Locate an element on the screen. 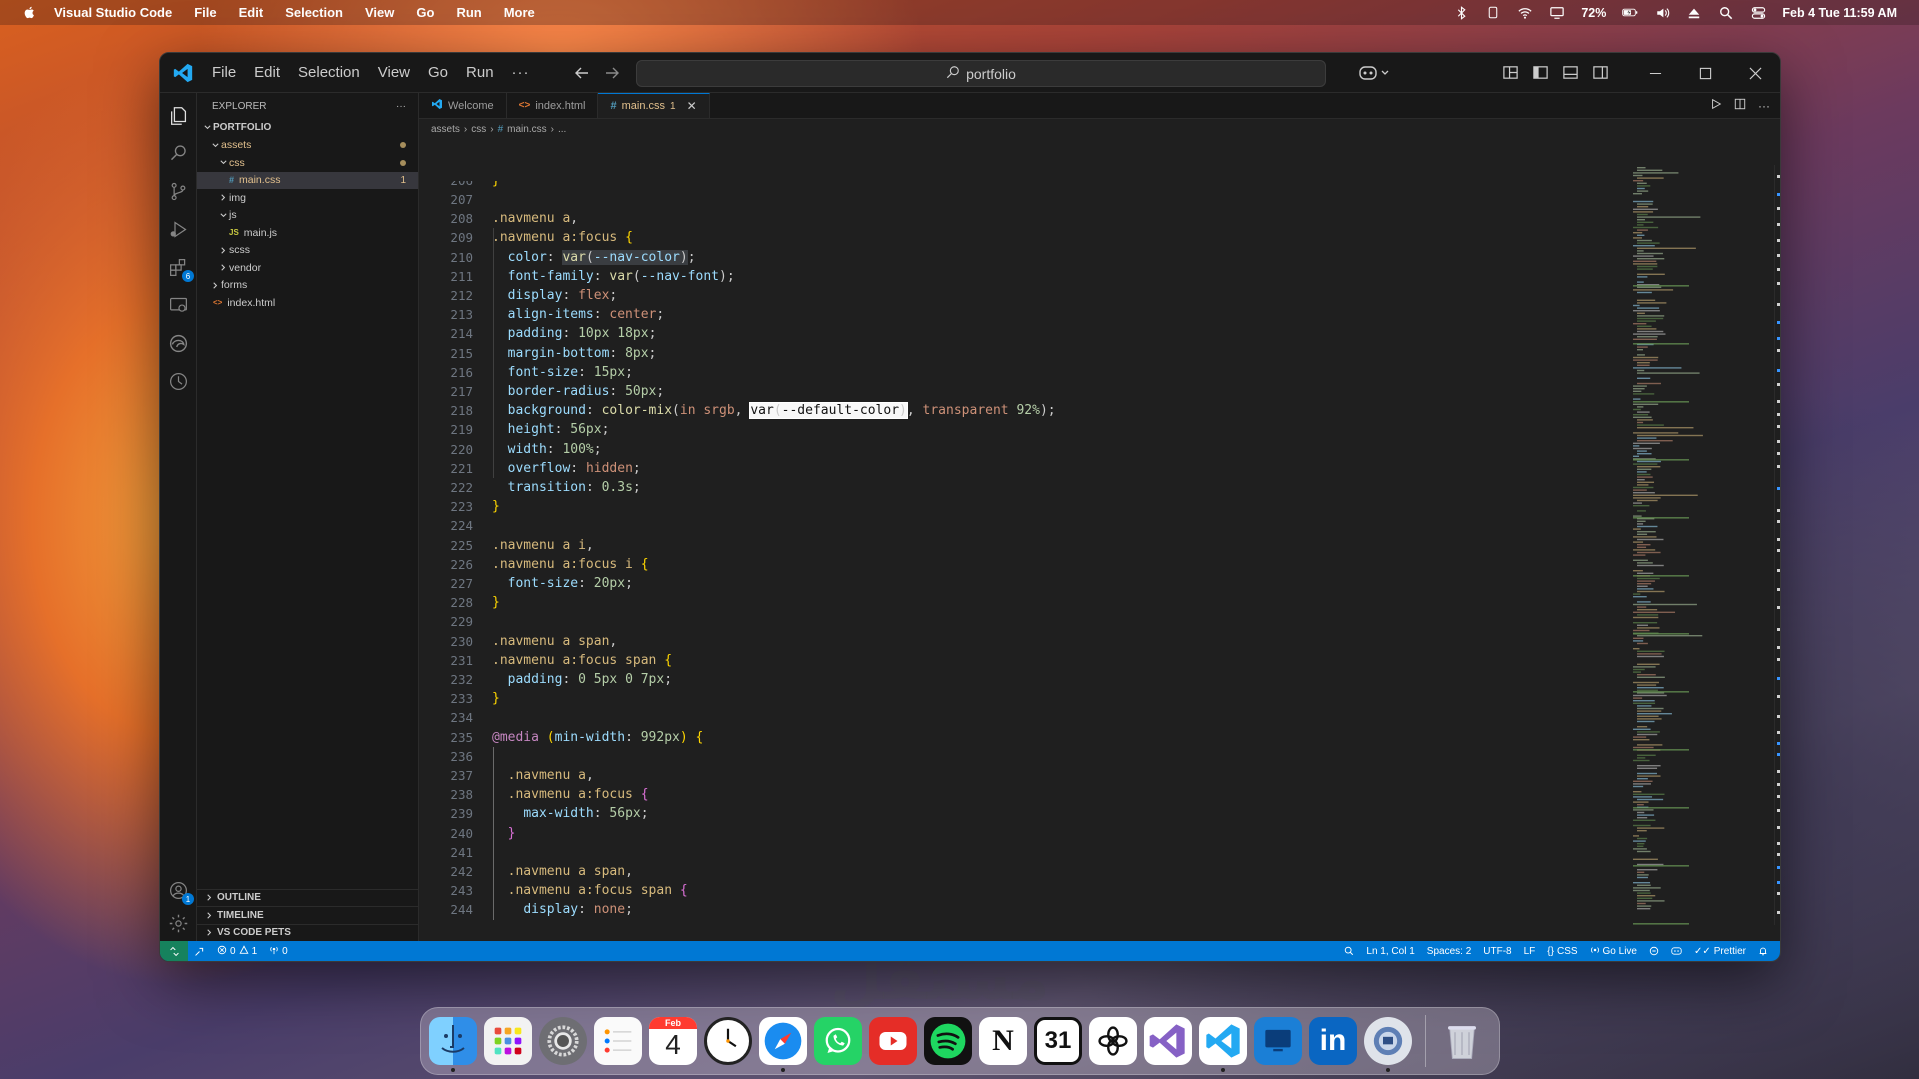 The height and width of the screenshot is (1079, 1919). menu-file: File is located at coordinates (205, 12).